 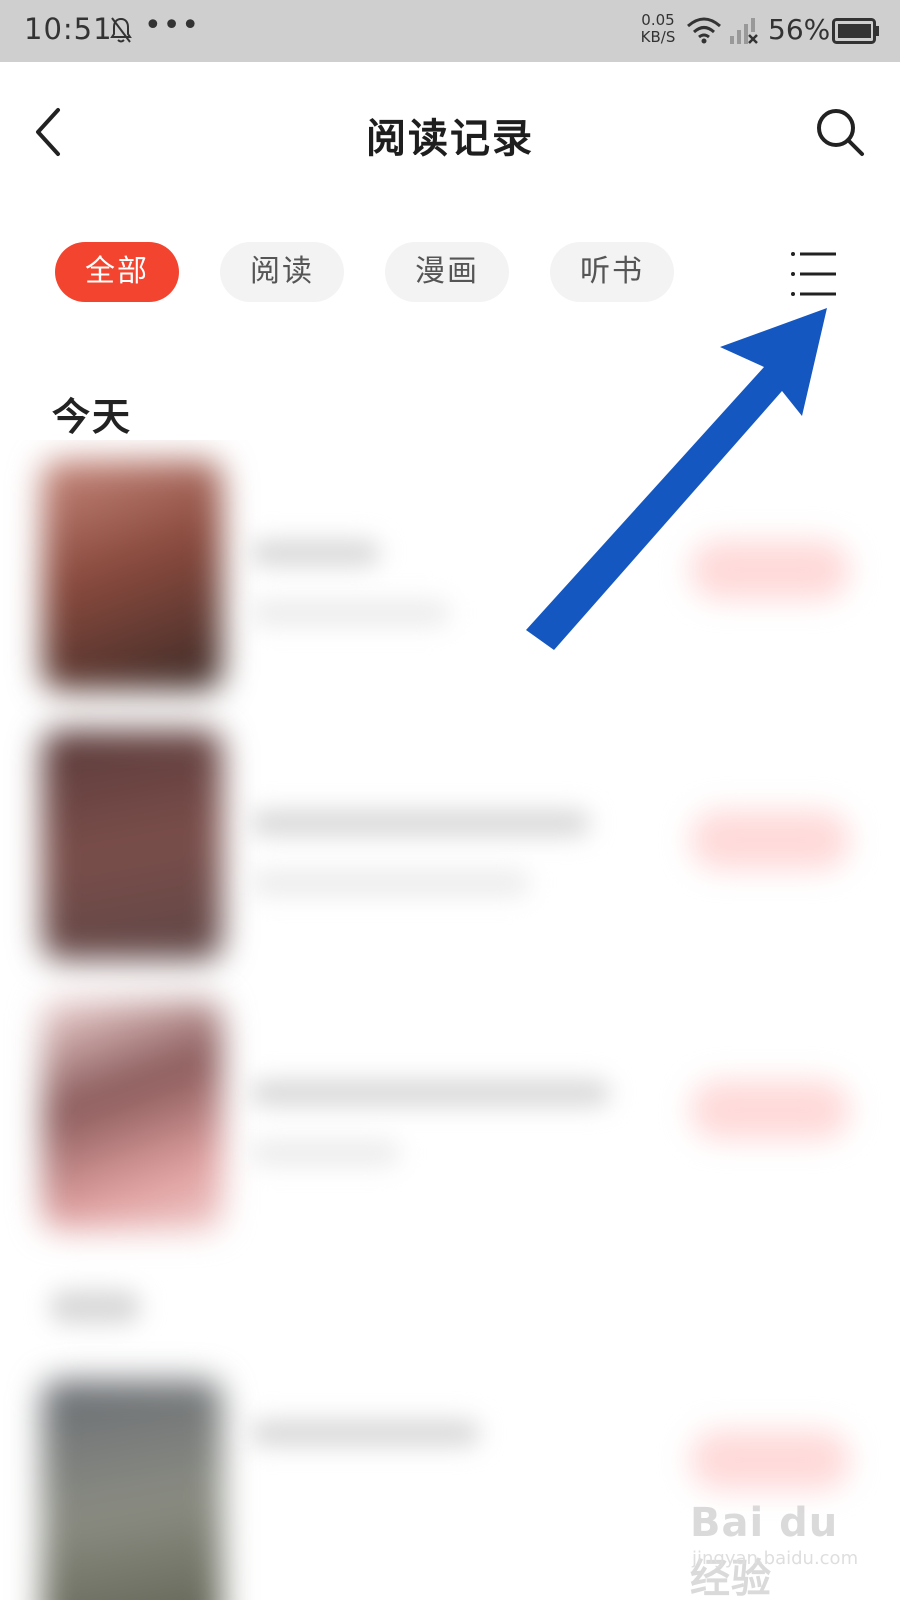 What do you see at coordinates (117, 272) in the screenshot?
I see `tab-all: 全部` at bounding box center [117, 272].